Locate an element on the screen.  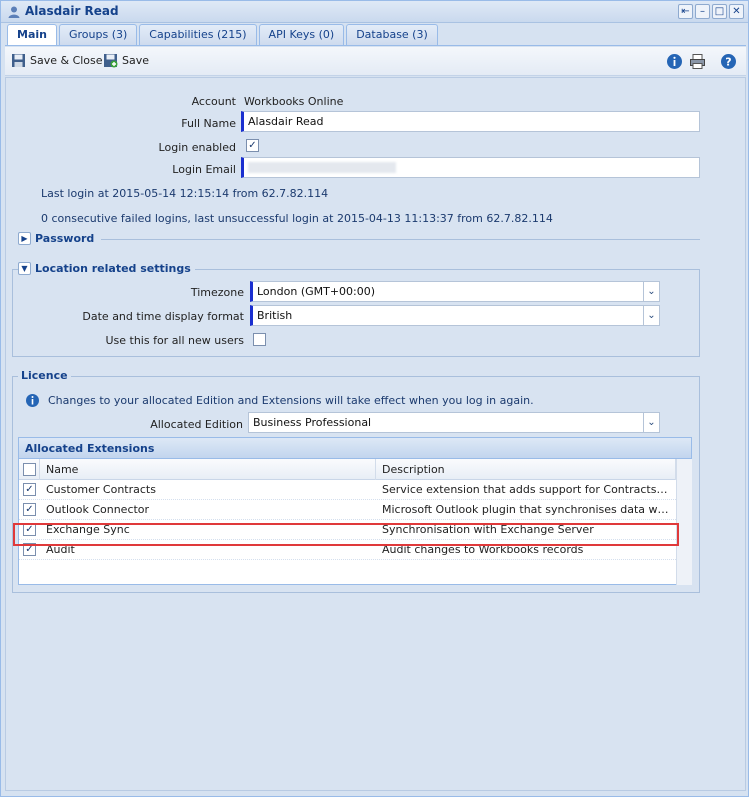
save-close-button: Save & Close is located at coordinates (57, 60).